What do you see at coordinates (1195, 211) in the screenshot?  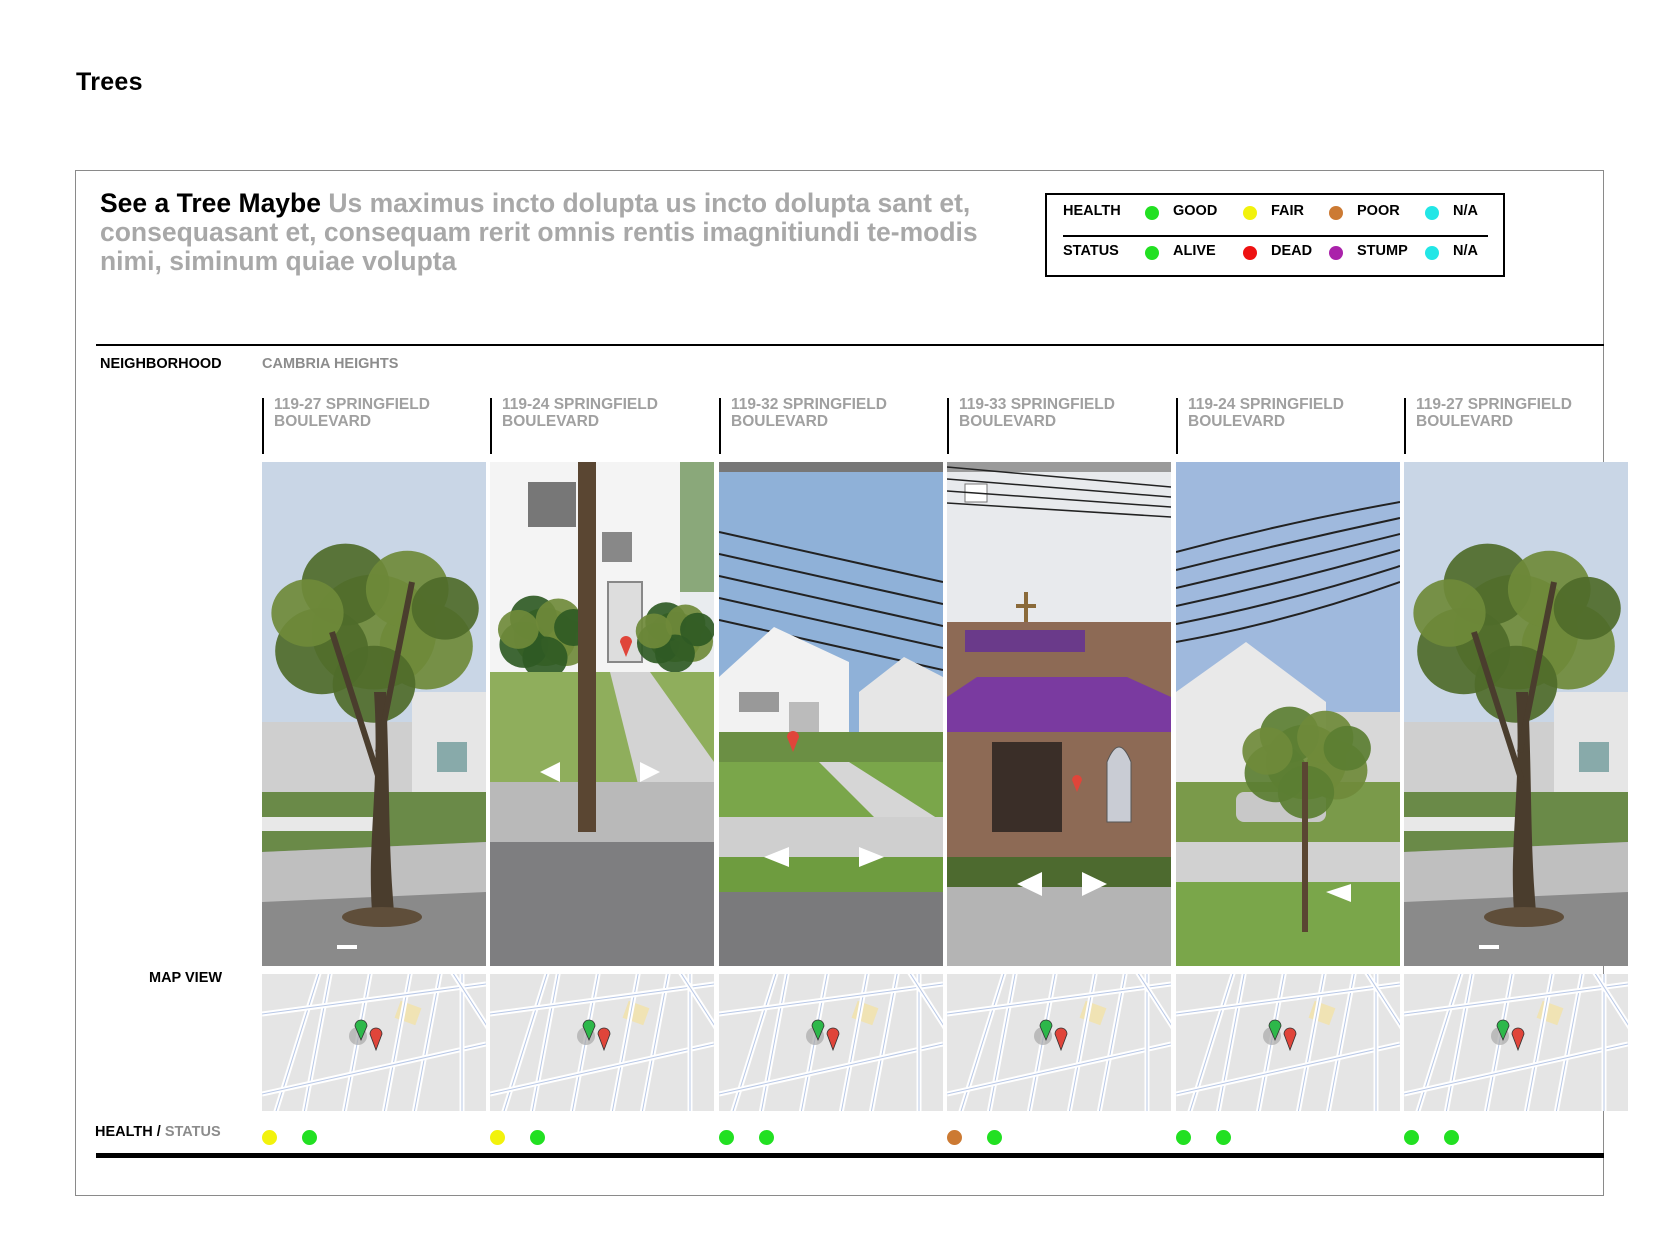 I see `legend-item-label: GOOD` at bounding box center [1195, 211].